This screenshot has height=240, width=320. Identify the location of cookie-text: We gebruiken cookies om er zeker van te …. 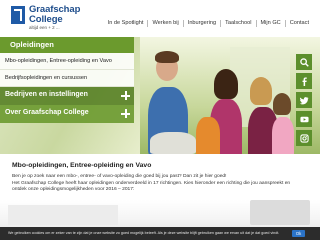
(144, 233).